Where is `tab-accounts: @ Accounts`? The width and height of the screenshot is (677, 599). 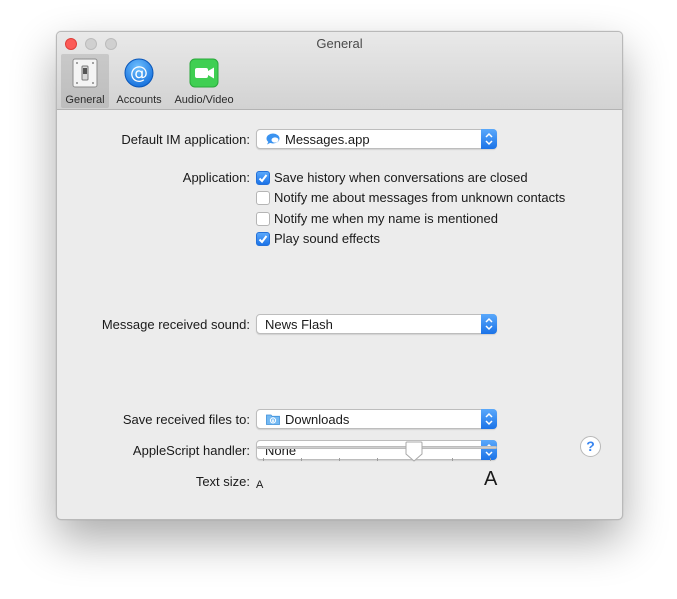 tab-accounts: @ Accounts is located at coordinates (139, 81).